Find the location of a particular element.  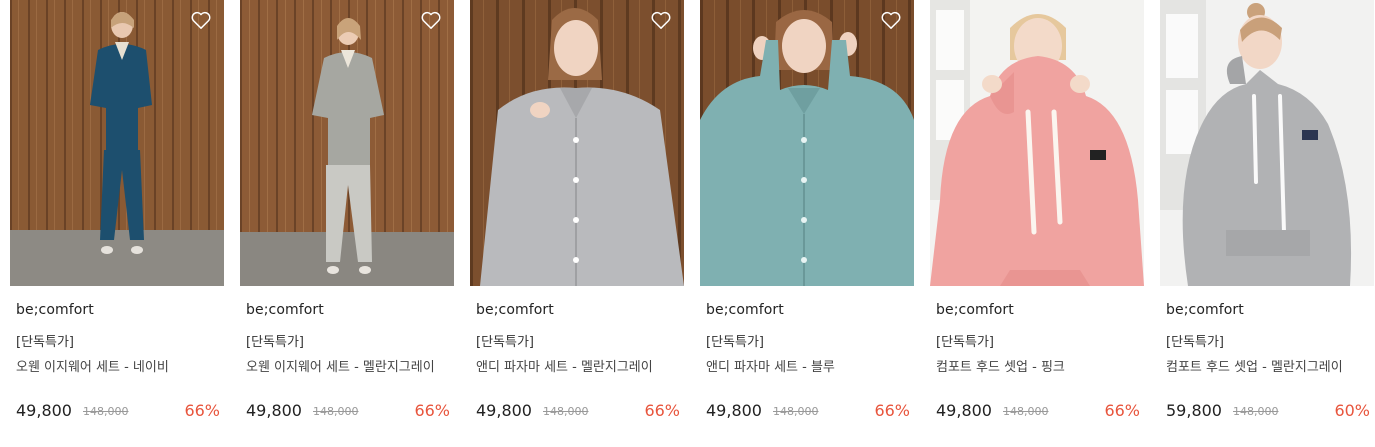

product-name: 오웬 이지웨어 세트 - 멜란지그레이 is located at coordinates (340, 365).